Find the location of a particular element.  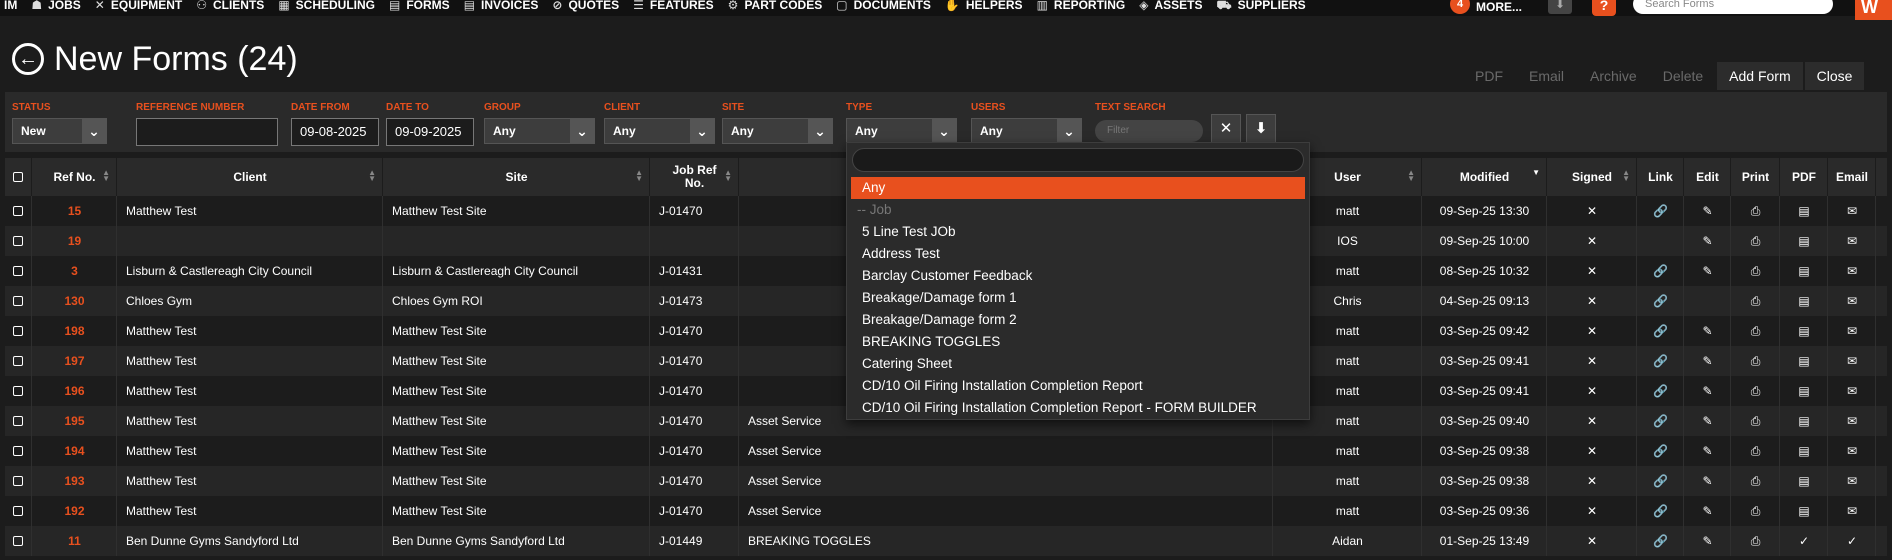

ref-cell: 196 is located at coordinates (75, 391).